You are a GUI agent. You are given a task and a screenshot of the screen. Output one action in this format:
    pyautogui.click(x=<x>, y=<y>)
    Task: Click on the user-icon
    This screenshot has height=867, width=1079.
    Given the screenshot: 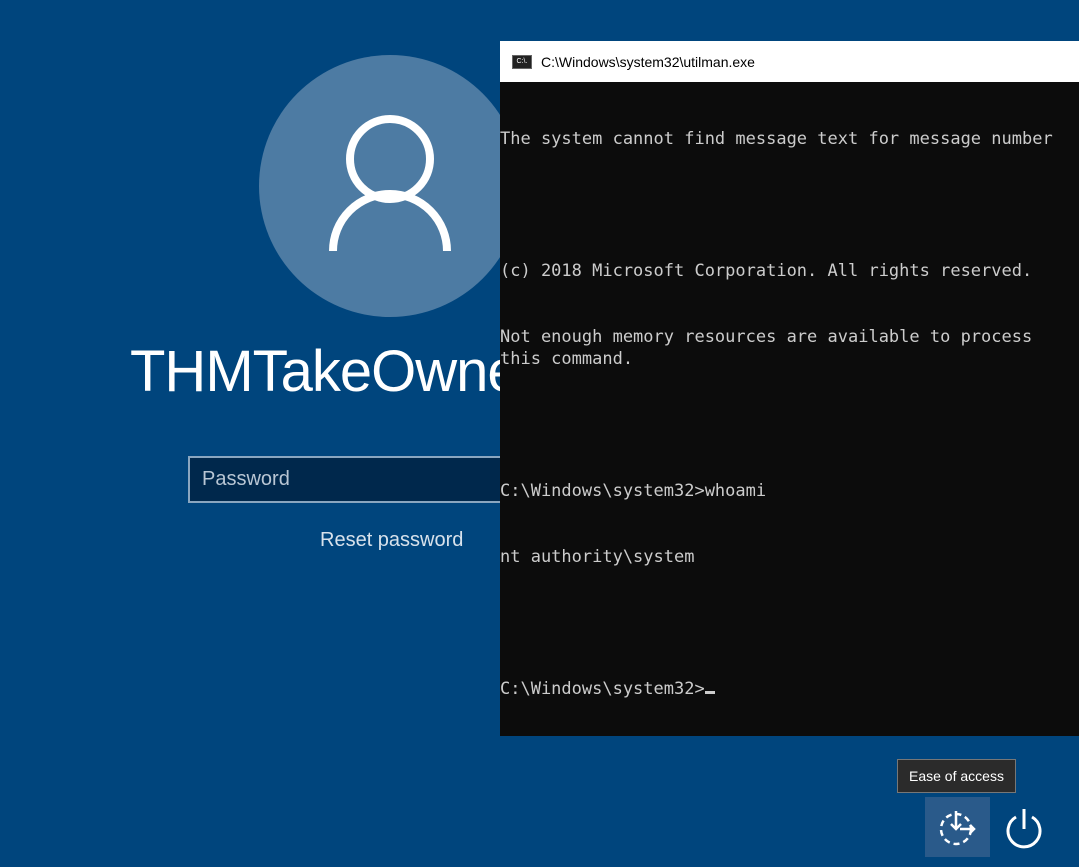 What is the action you would take?
    pyautogui.click(x=390, y=183)
    